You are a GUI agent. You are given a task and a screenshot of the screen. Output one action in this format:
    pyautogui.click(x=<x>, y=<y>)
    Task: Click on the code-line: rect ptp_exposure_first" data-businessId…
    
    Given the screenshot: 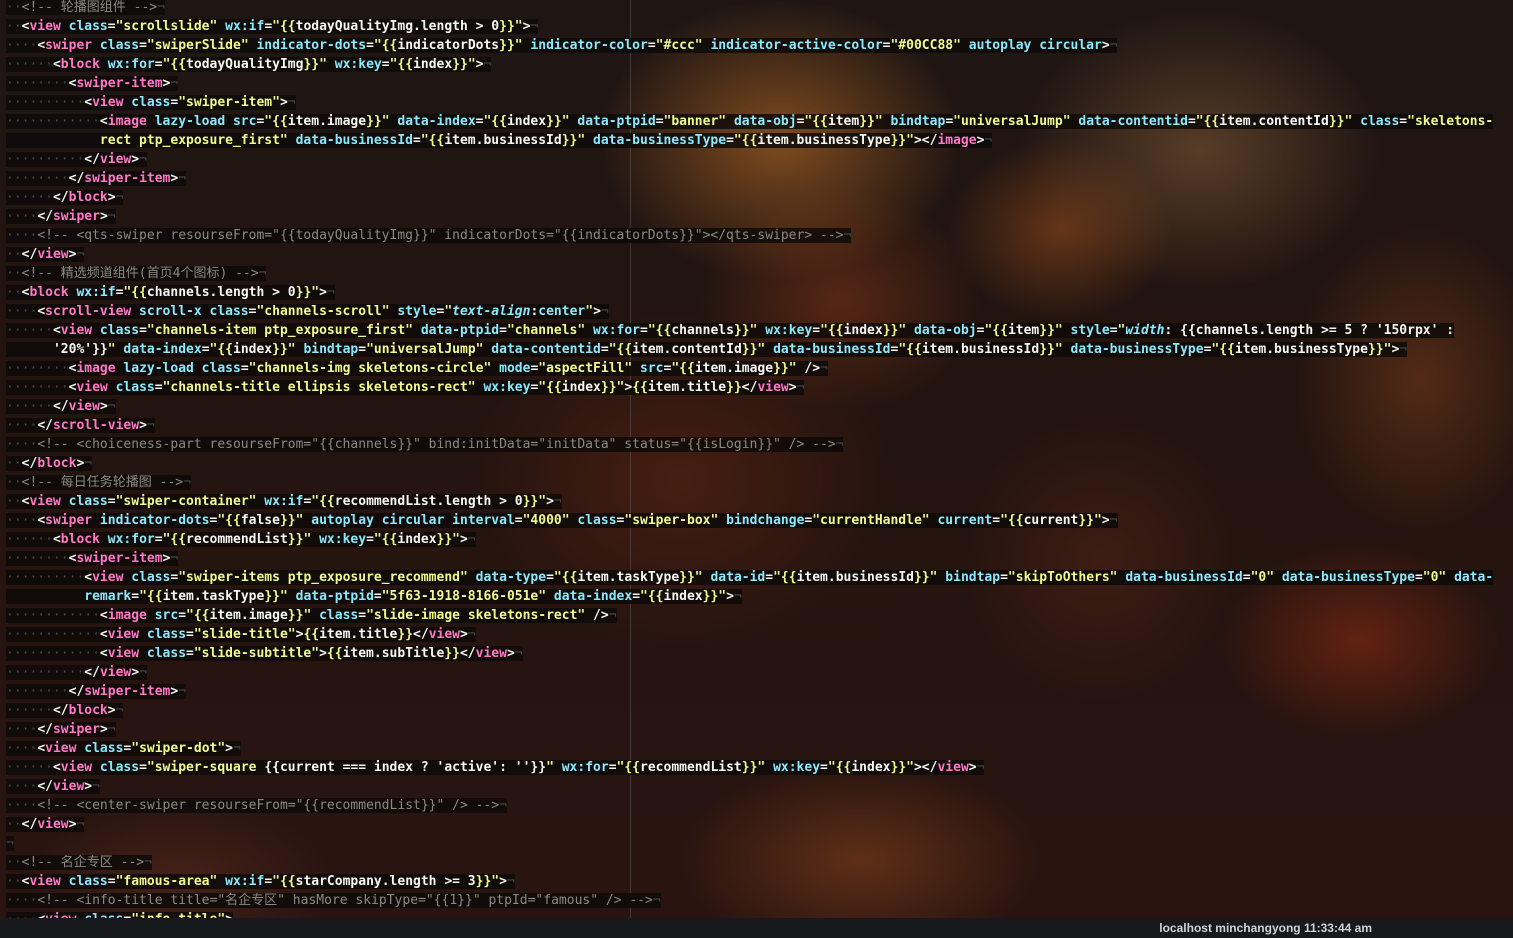 What is the action you would take?
    pyautogui.click(x=499, y=140)
    